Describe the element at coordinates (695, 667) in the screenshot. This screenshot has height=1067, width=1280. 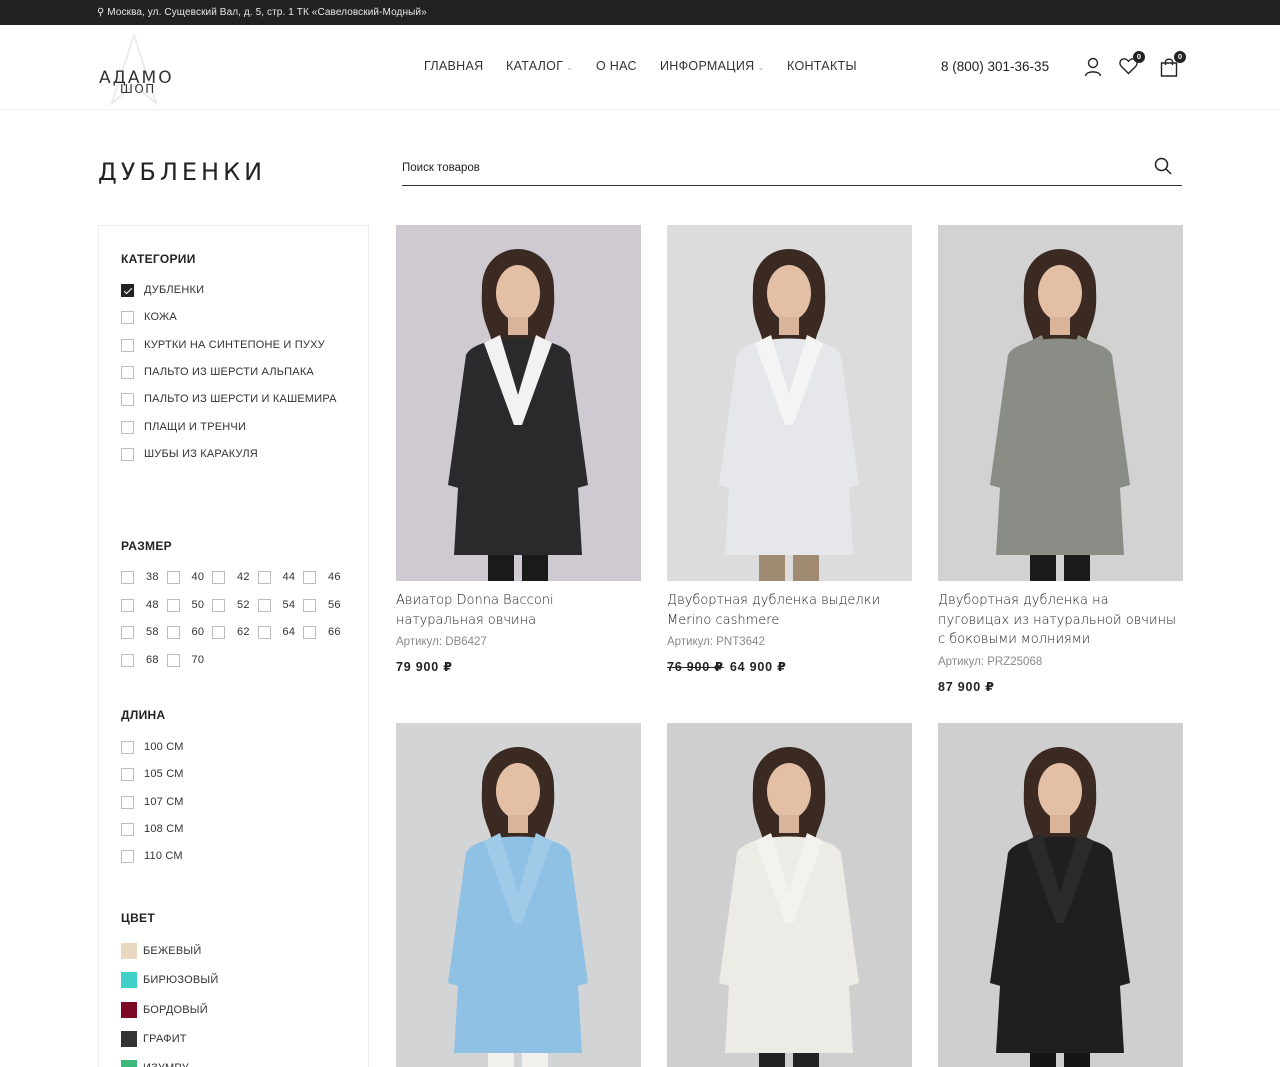
I see `old-price: 76 900 ₽` at that location.